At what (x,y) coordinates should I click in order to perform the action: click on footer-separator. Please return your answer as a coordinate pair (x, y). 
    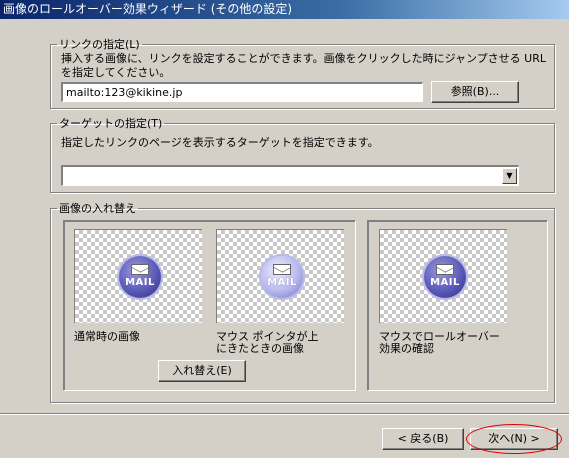
    Looking at the image, I should click on (284, 414).